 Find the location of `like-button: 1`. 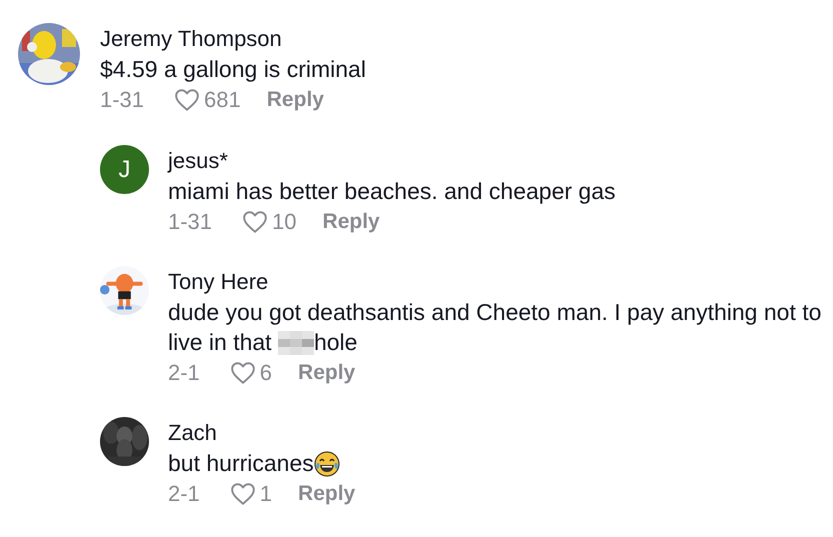

like-button: 1 is located at coordinates (251, 493).